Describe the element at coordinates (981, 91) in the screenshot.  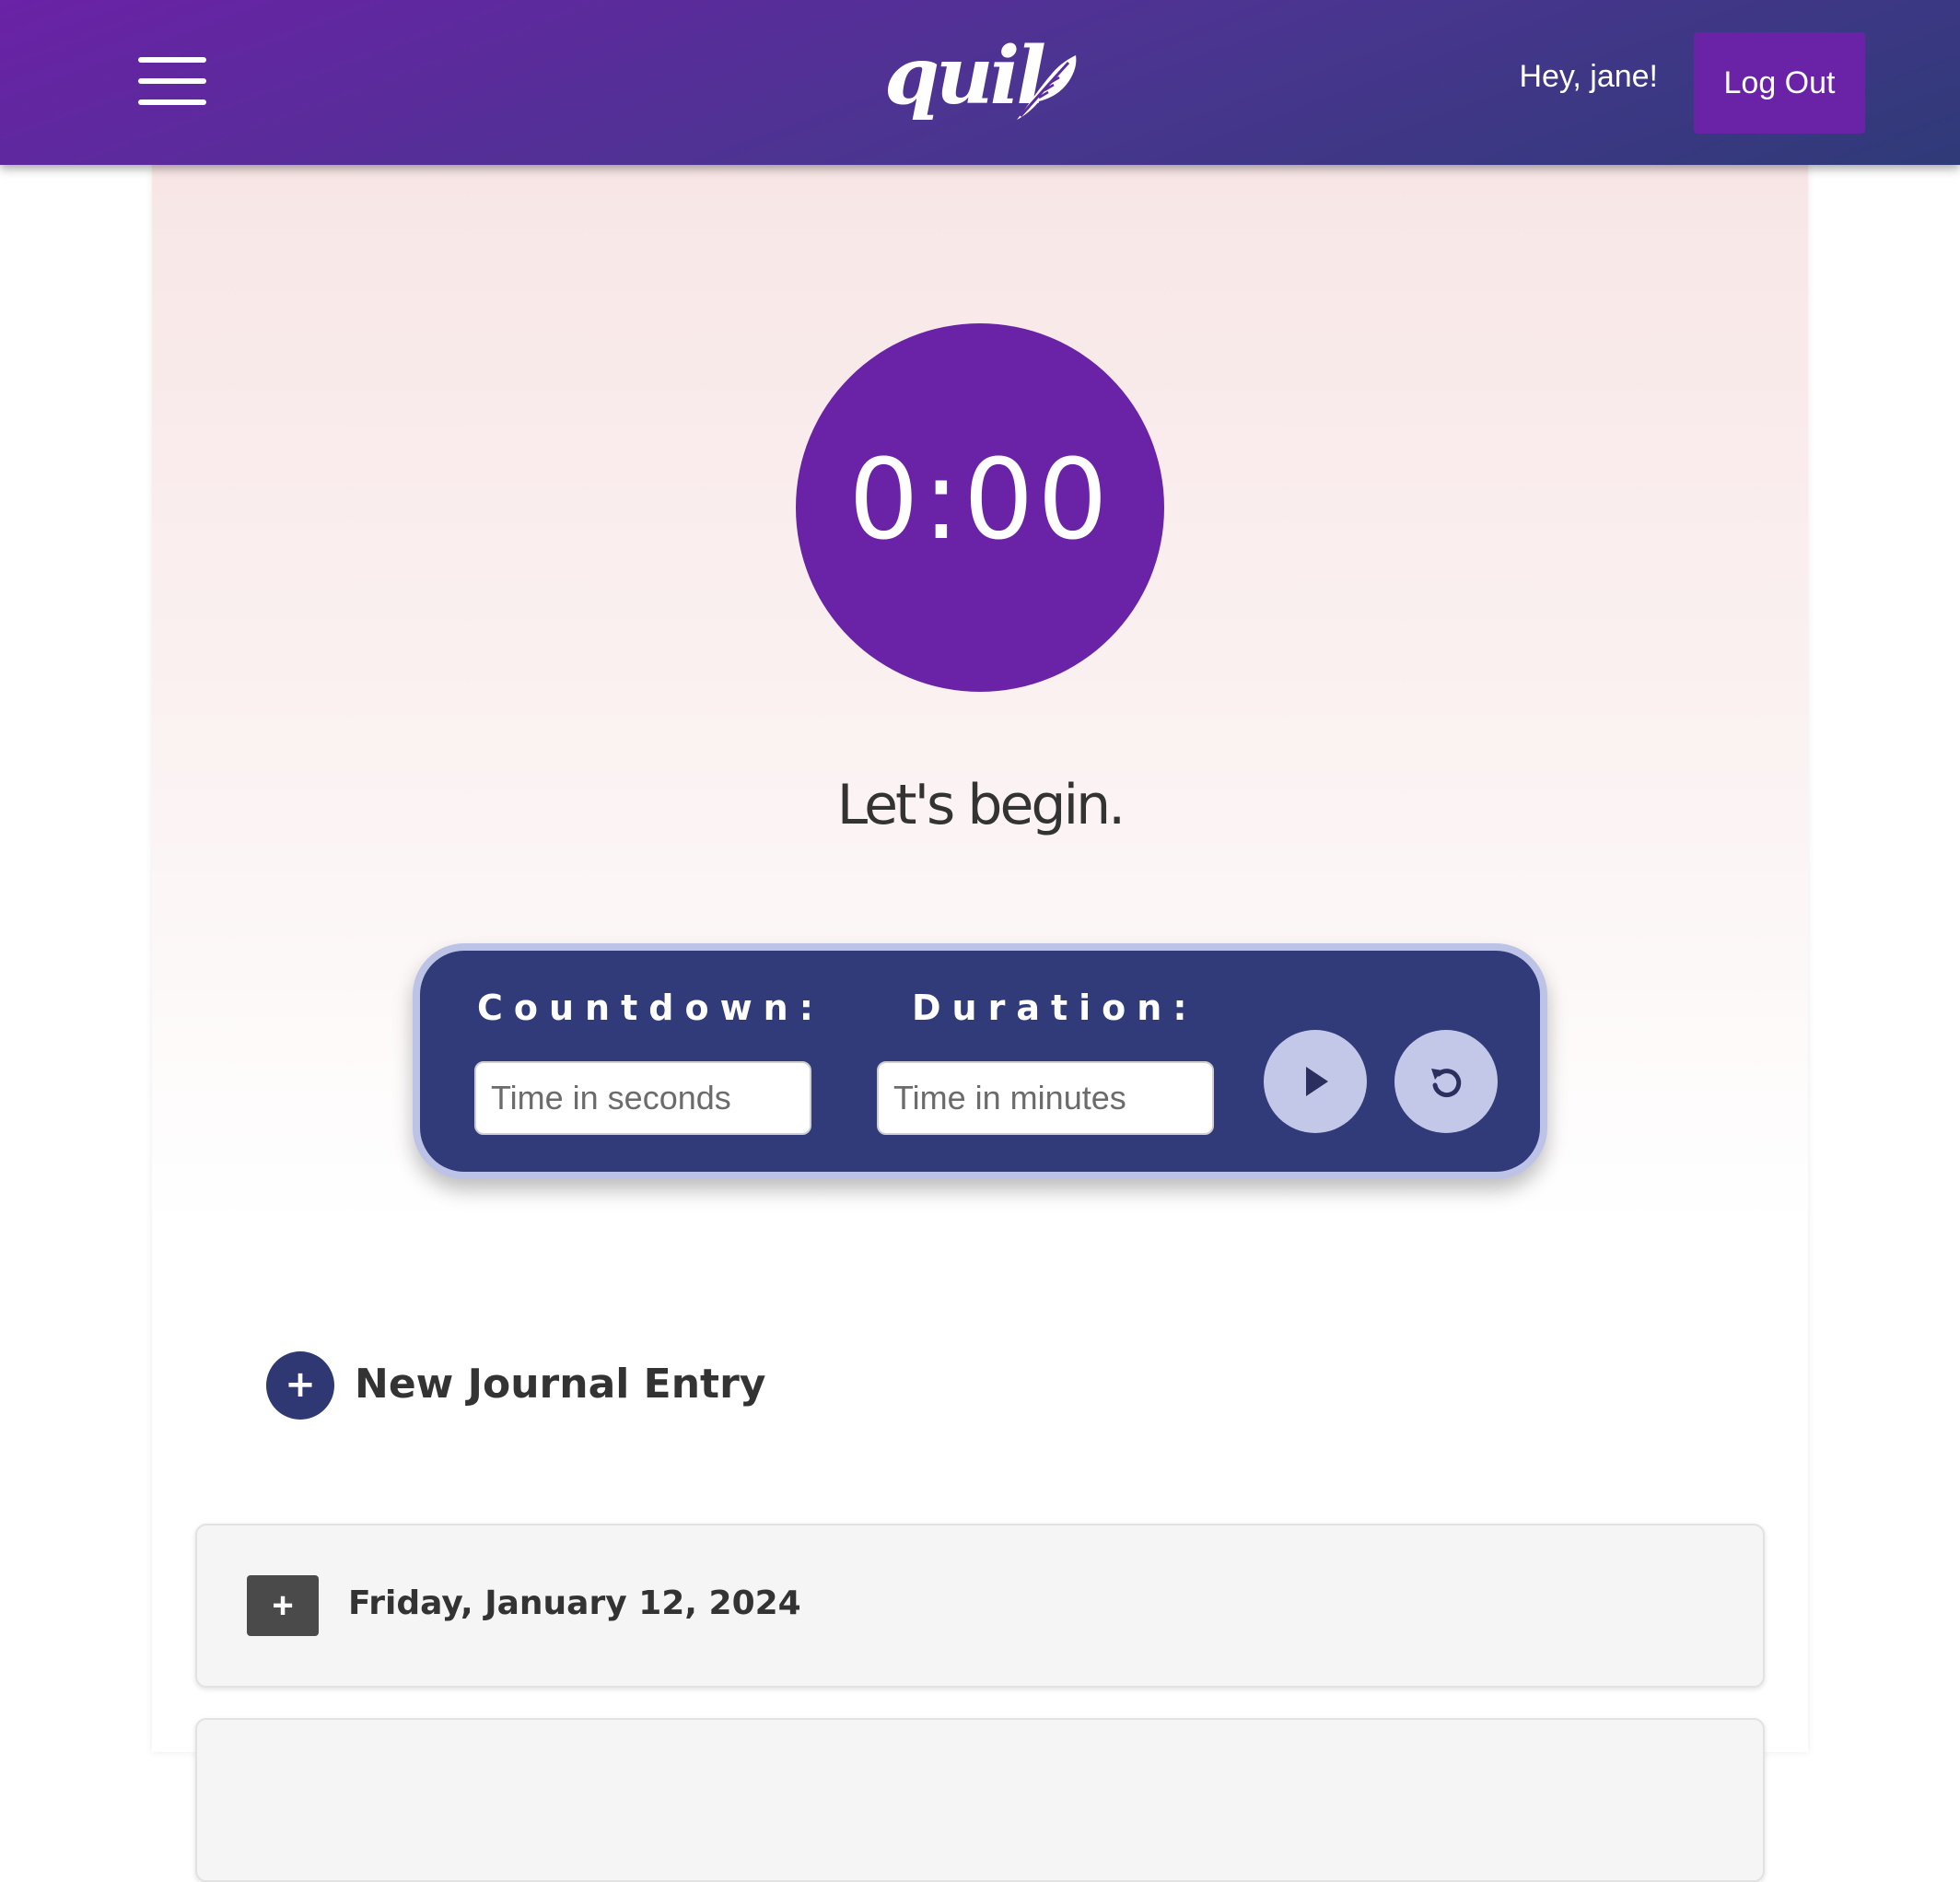
I see `quil-logo: quil` at that location.